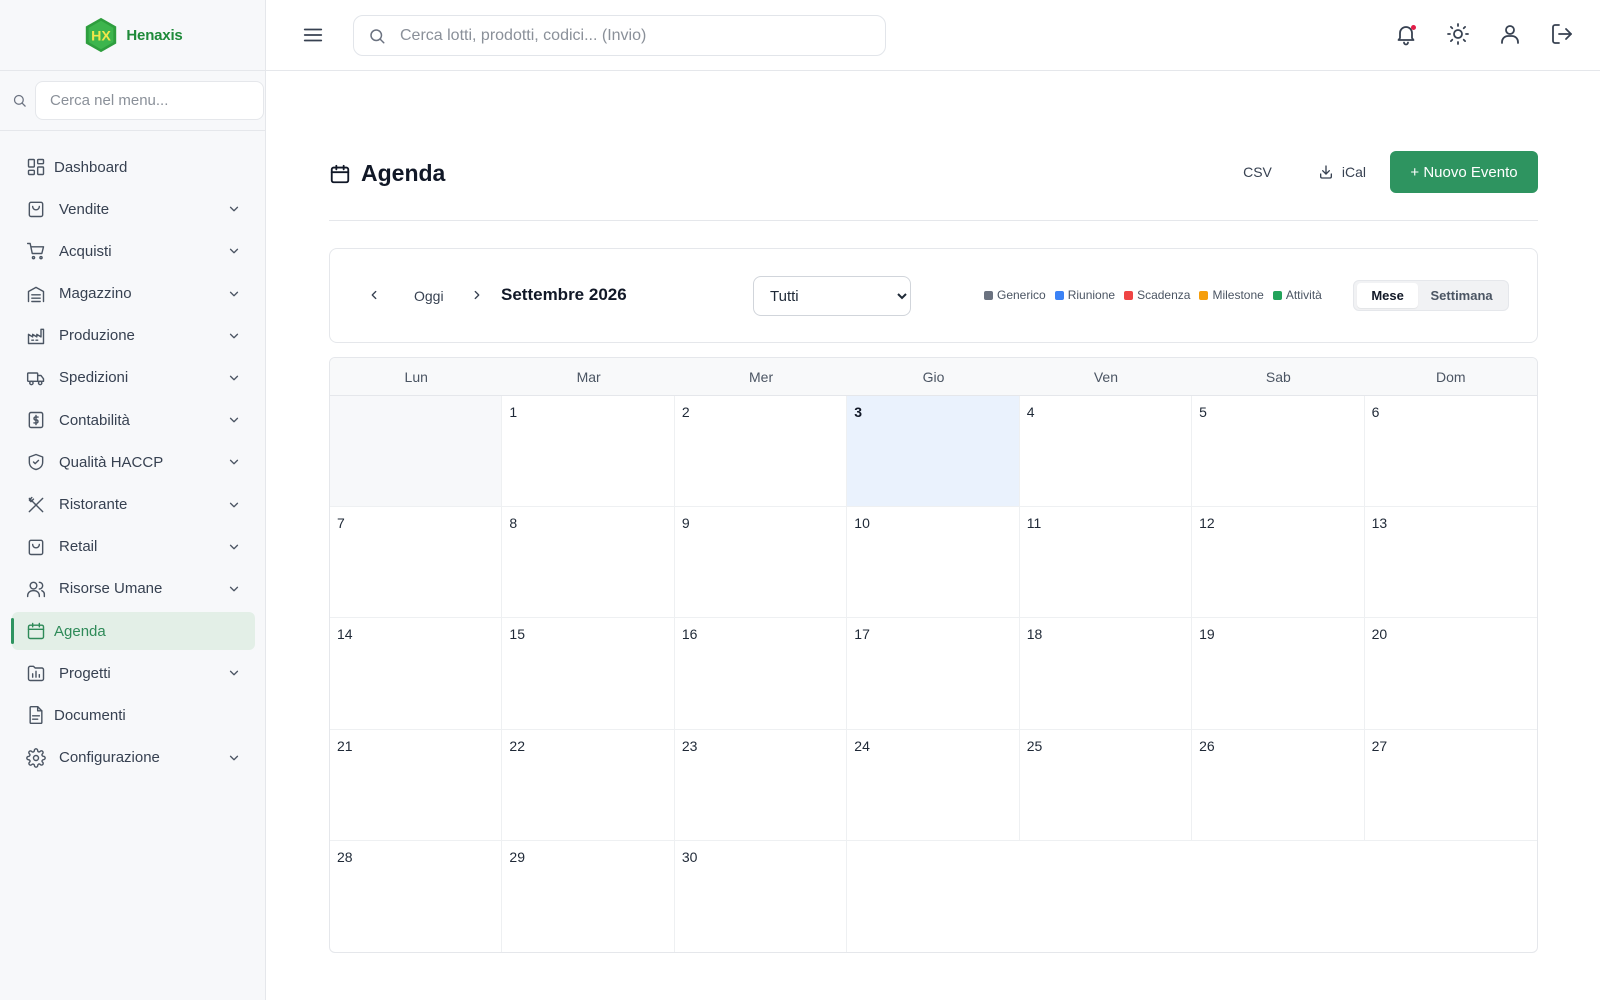 This screenshot has height=1000, width=1600. I want to click on day-cell: 17, so click(933, 674).